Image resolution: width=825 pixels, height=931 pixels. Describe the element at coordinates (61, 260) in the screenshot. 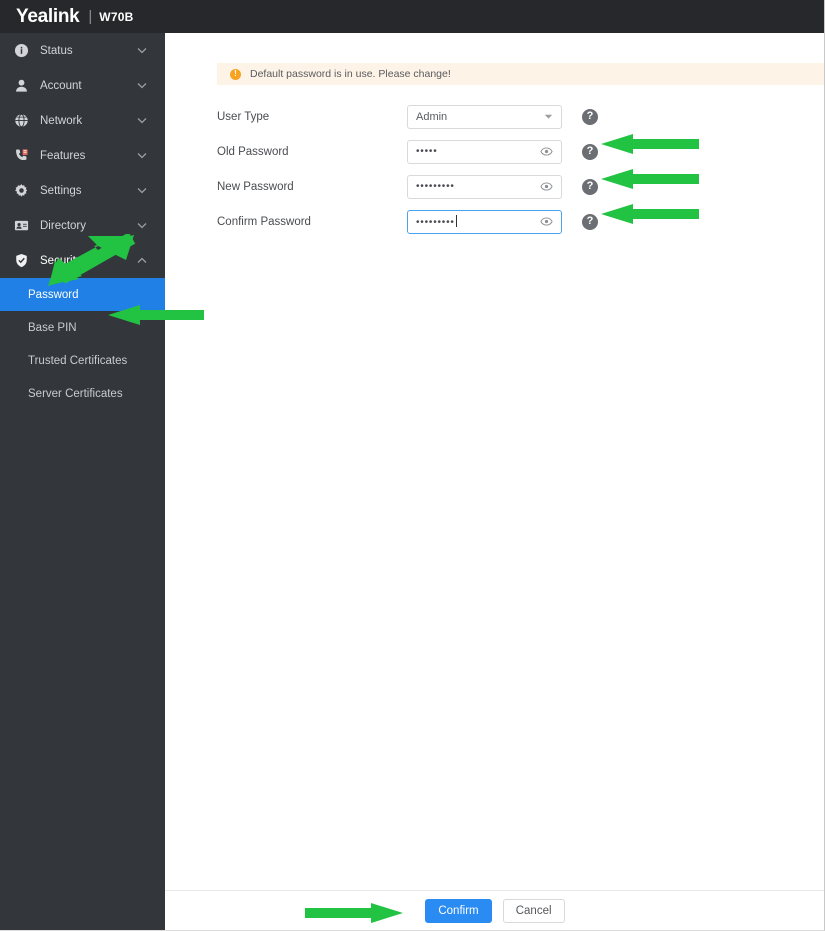

I see `sidebar-item-label: Security` at that location.